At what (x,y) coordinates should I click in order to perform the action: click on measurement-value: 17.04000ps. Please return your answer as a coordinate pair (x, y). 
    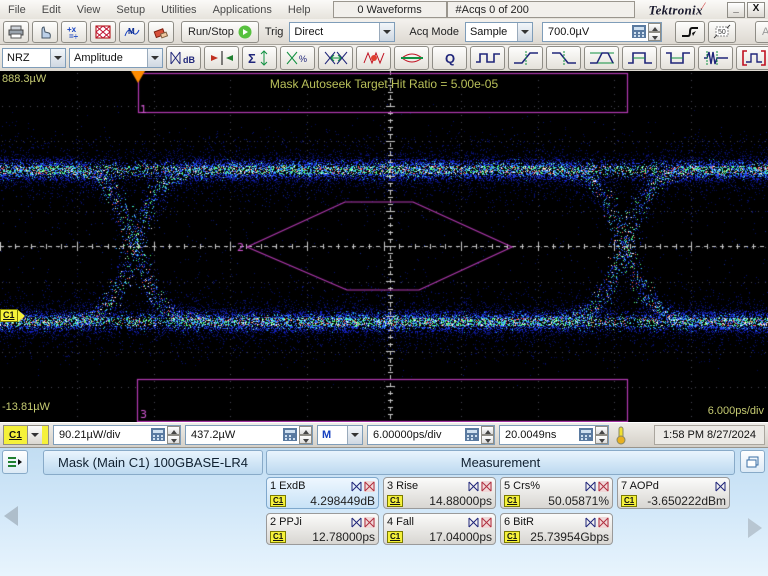
    Looking at the image, I should click on (460, 536).